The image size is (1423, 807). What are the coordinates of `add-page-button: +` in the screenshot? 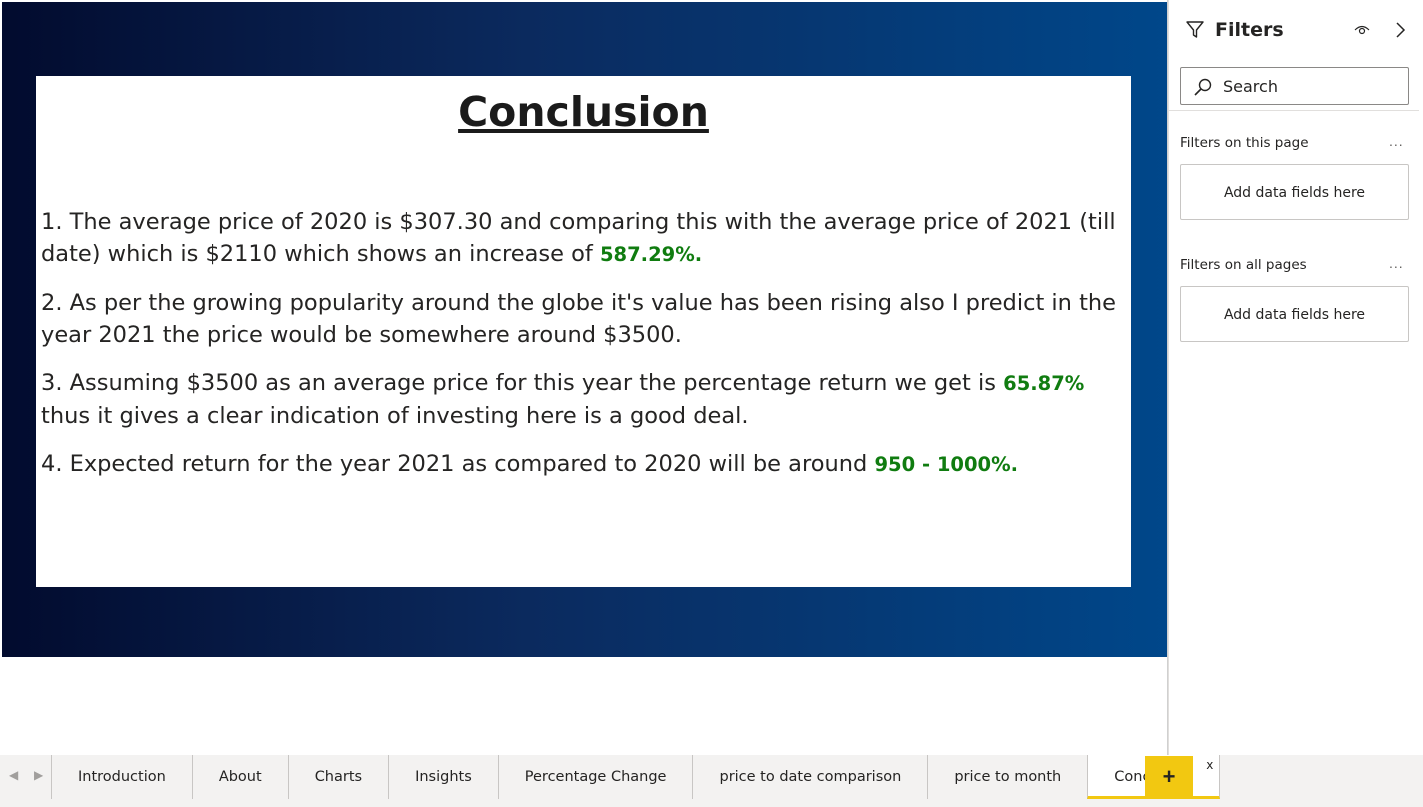 It's located at (1169, 777).